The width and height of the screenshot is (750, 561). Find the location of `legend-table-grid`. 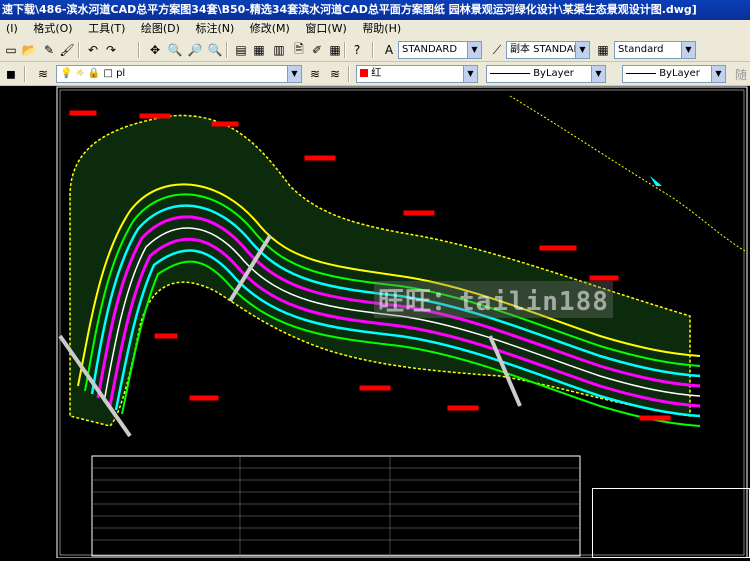

legend-table-grid is located at coordinates (336, 506).